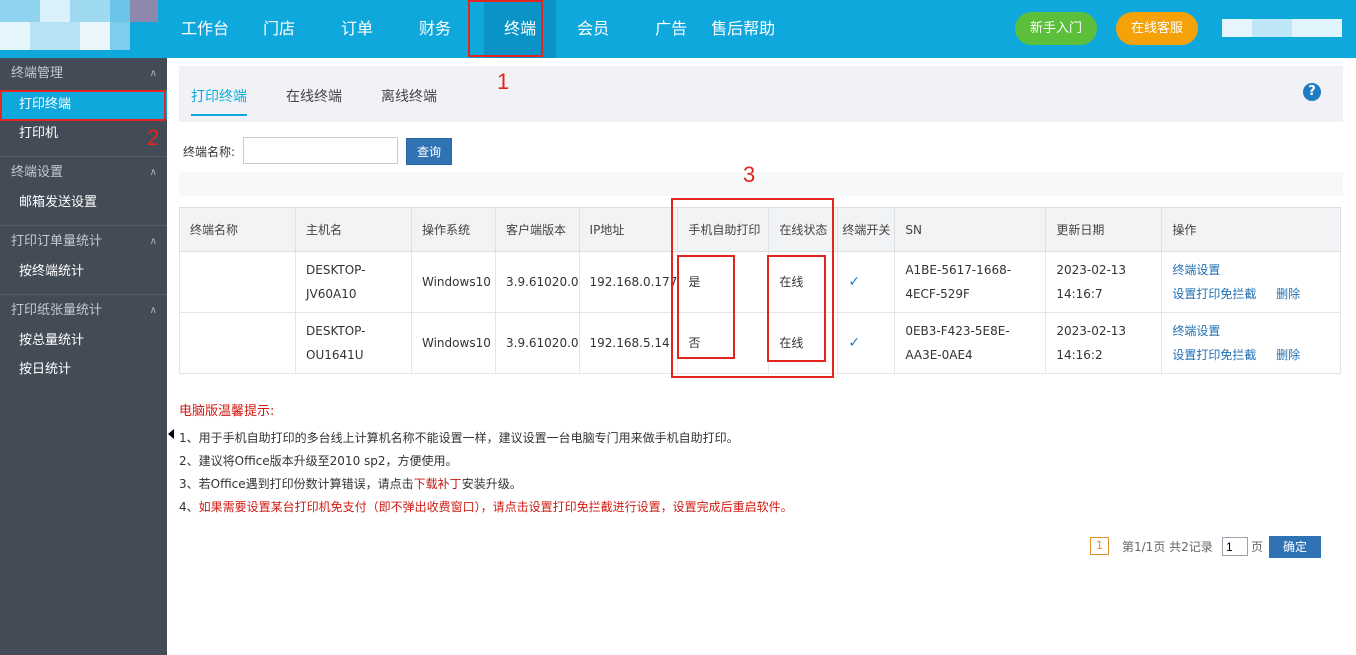  Describe the element at coordinates (83, 133) in the screenshot. I see `sidebar-item-printer: 打印机` at that location.